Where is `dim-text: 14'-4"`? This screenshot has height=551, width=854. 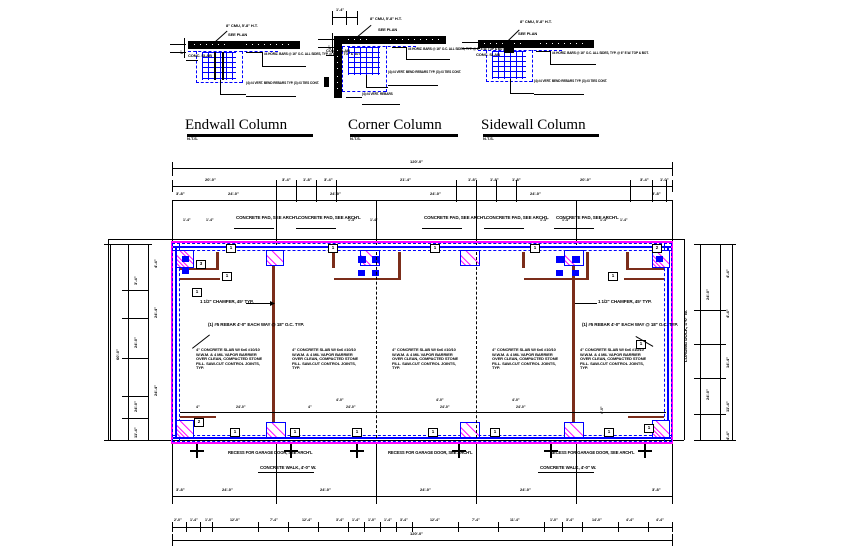
dim-text: 14'-4" is located at coordinates (727, 362).